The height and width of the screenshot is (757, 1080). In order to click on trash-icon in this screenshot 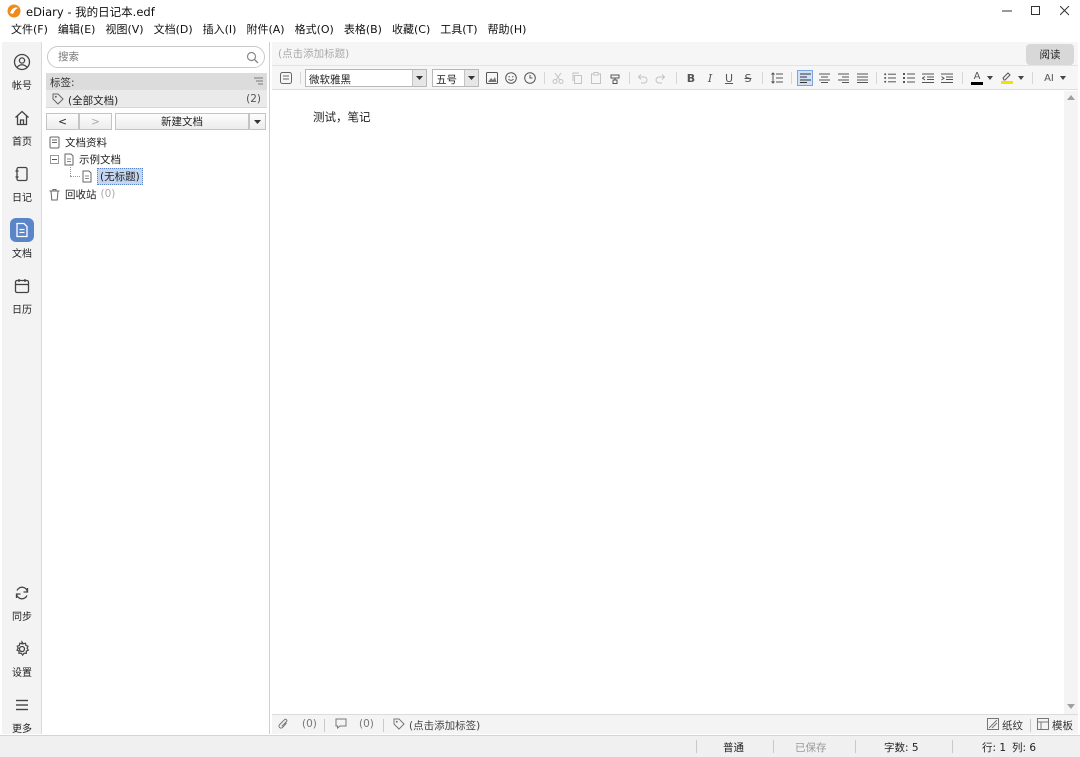, I will do `click(54, 194)`.